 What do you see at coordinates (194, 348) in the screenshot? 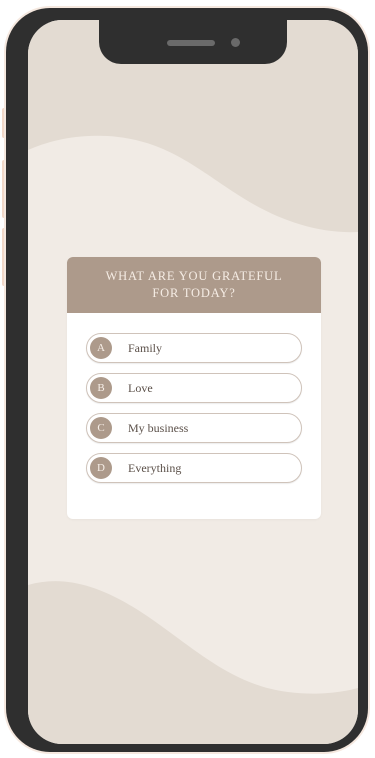
I see `option-a-button: A Family` at bounding box center [194, 348].